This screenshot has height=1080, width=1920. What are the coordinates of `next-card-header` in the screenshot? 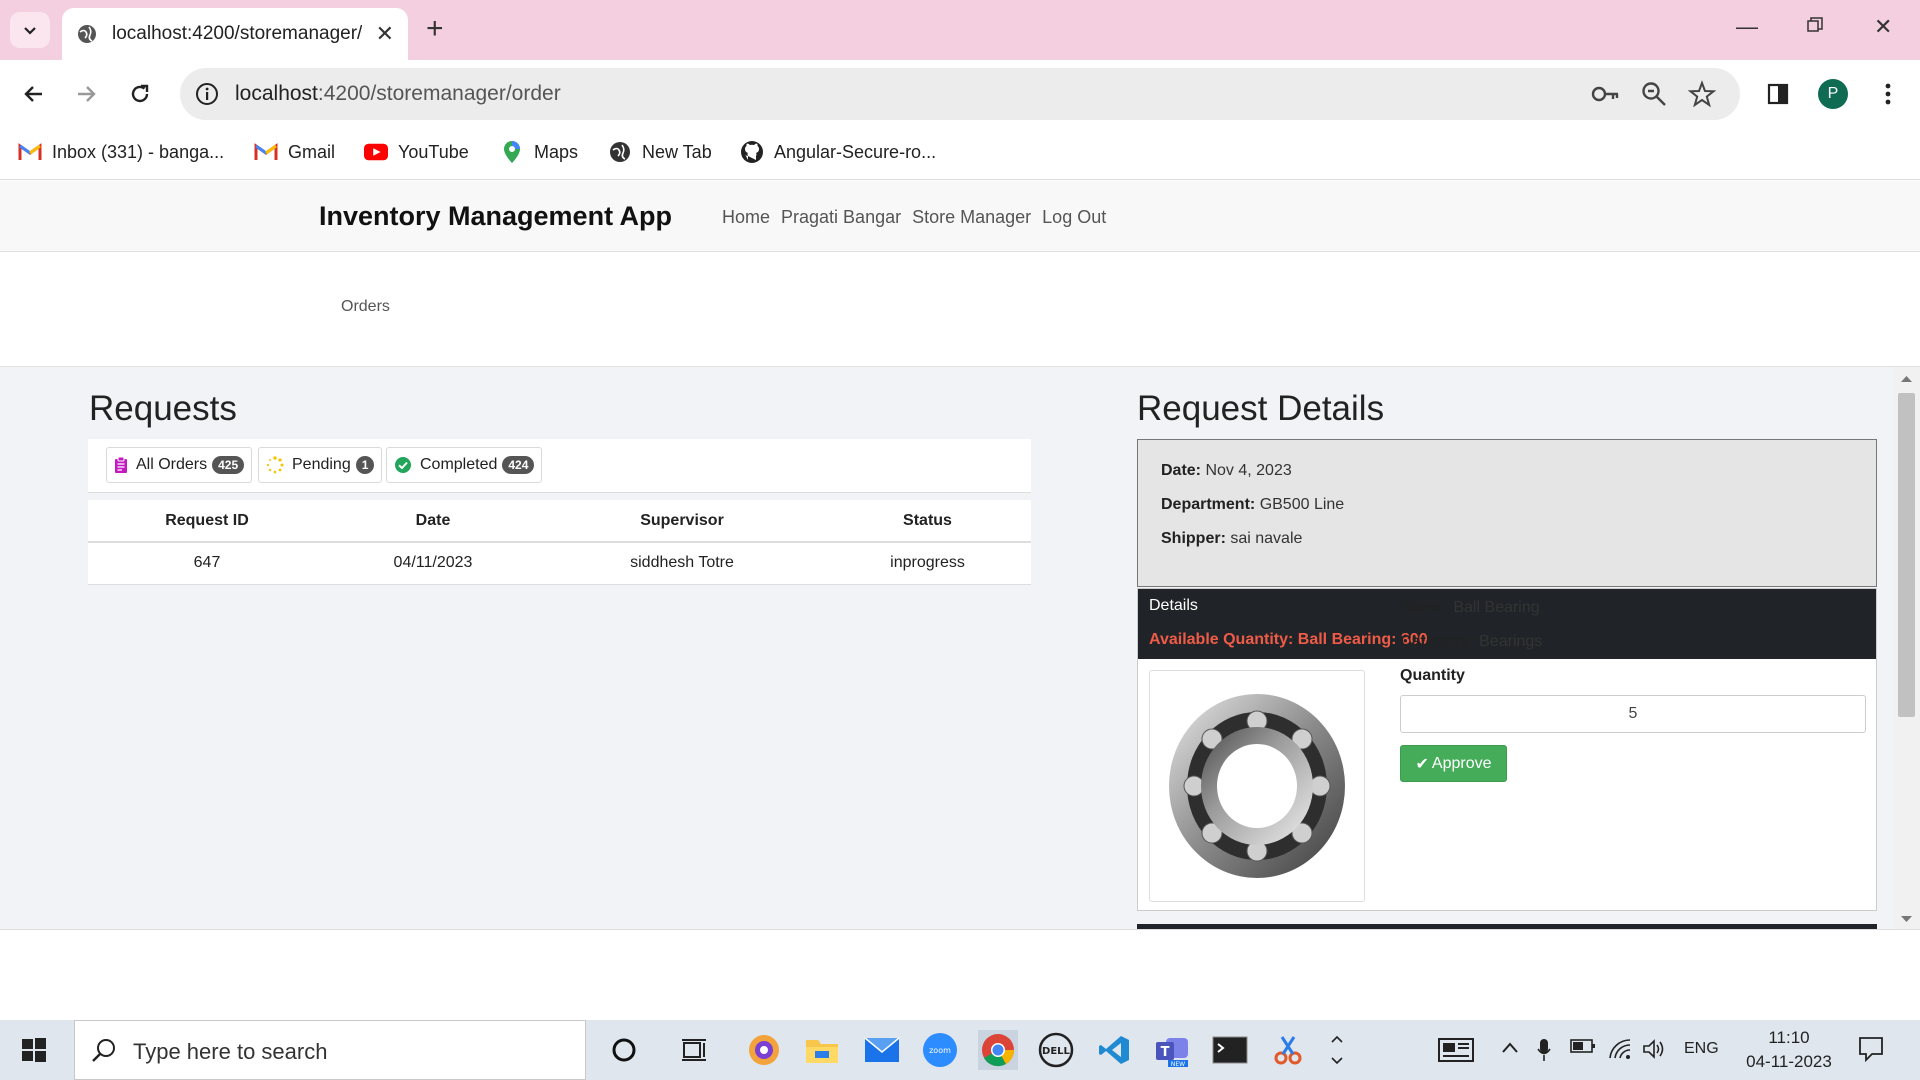 It's located at (1507, 926).